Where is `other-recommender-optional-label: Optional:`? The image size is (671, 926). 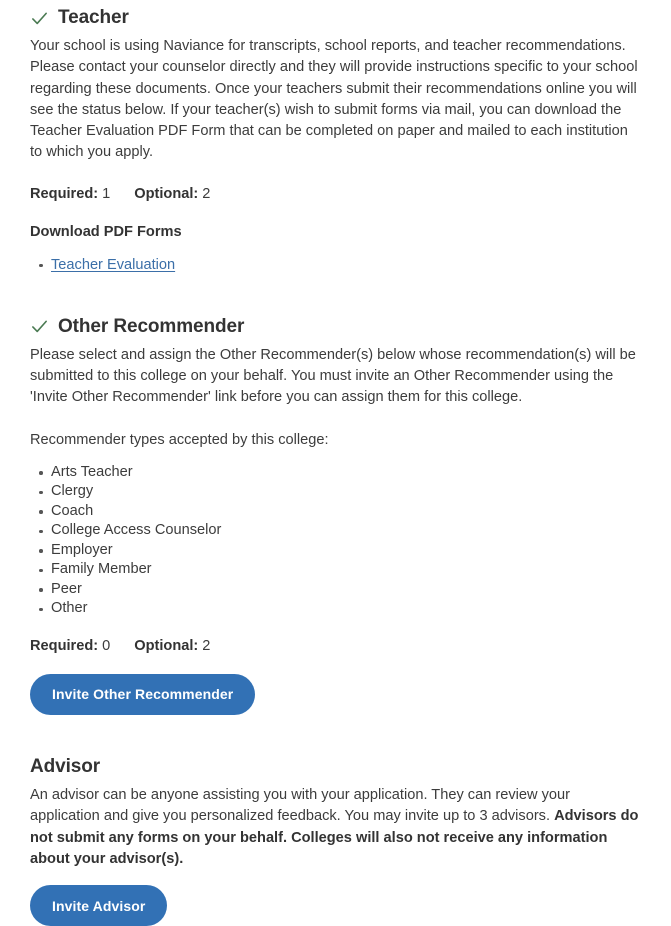 other-recommender-optional-label: Optional: is located at coordinates (166, 645).